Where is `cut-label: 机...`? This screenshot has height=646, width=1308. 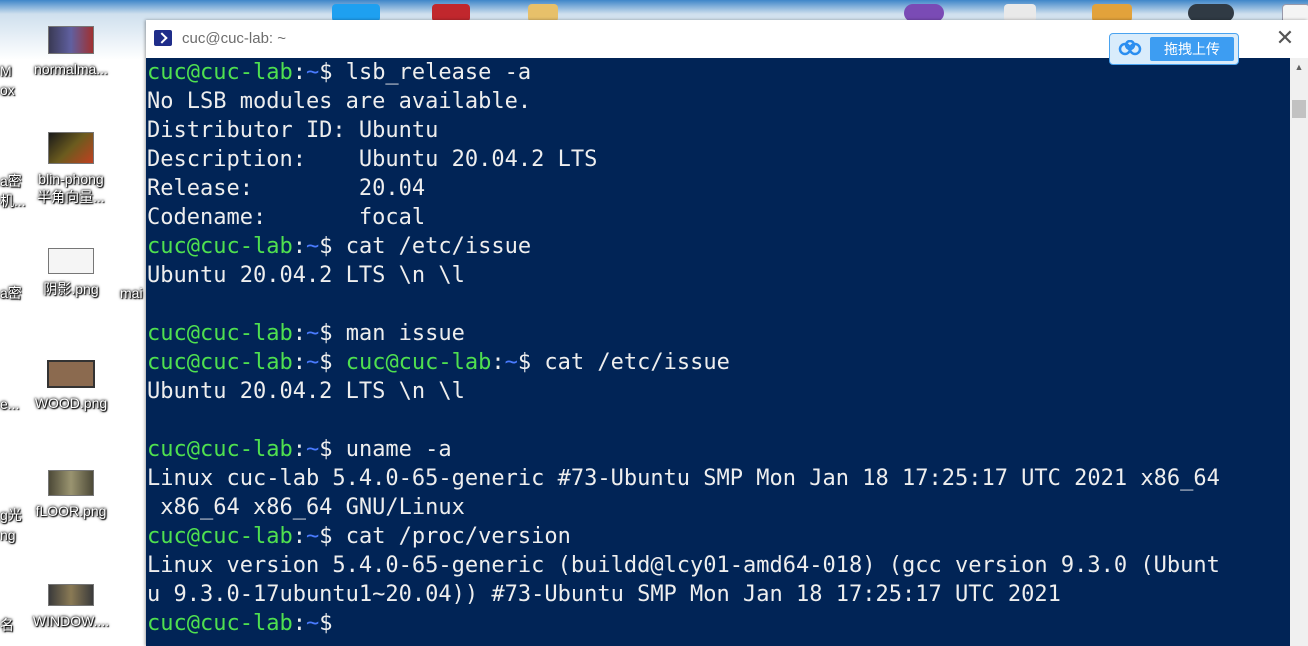 cut-label: 机... is located at coordinates (13, 201).